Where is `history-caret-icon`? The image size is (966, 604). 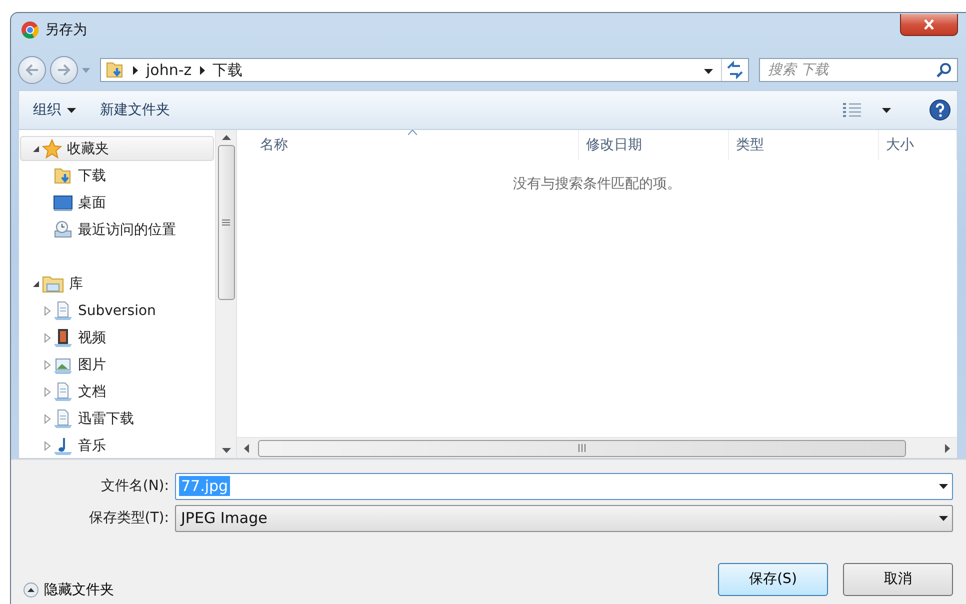
history-caret-icon is located at coordinates (86, 70).